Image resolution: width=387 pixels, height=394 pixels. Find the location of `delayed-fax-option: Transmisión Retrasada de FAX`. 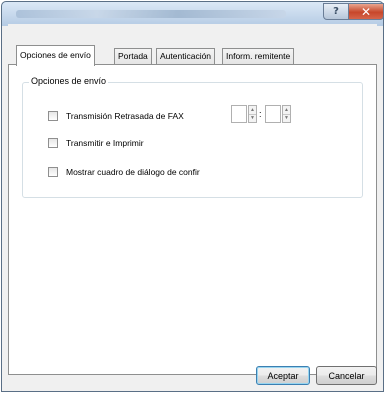

delayed-fax-option: Transmisión Retrasada de FAX is located at coordinates (116, 116).